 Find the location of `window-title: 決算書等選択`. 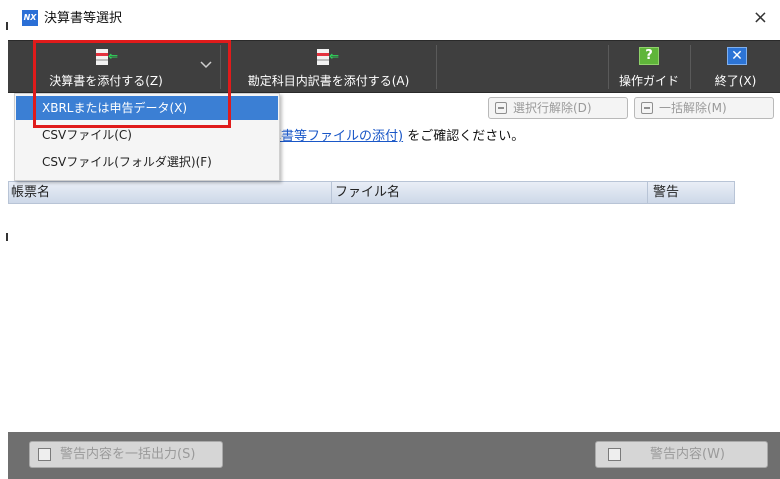

window-title: 決算書等選択 is located at coordinates (83, 18).